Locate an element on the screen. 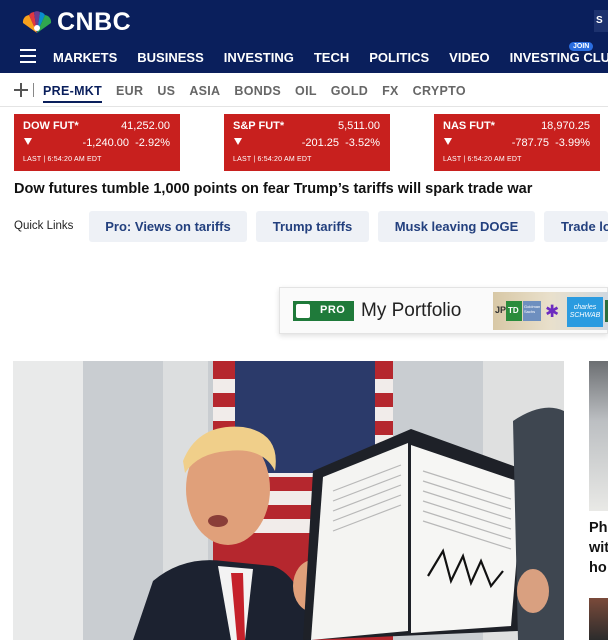 This screenshot has height=640, width=608. add-icon is located at coordinates (21, 90).